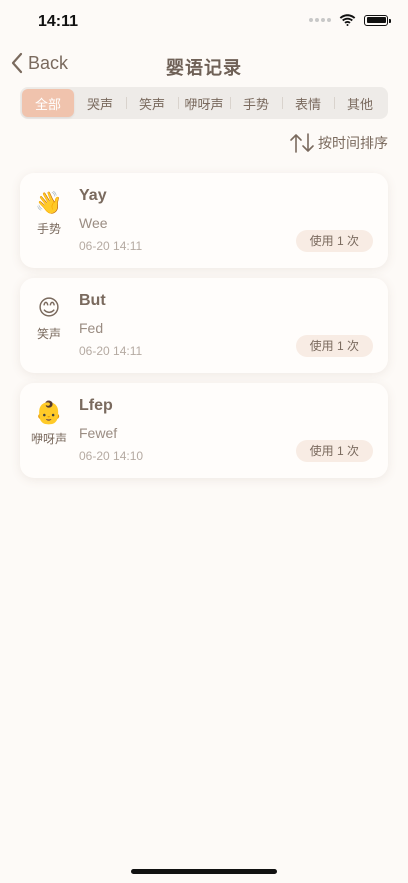  Describe the element at coordinates (204, 22) in the screenshot. I see `status-bar: 14:11` at that location.